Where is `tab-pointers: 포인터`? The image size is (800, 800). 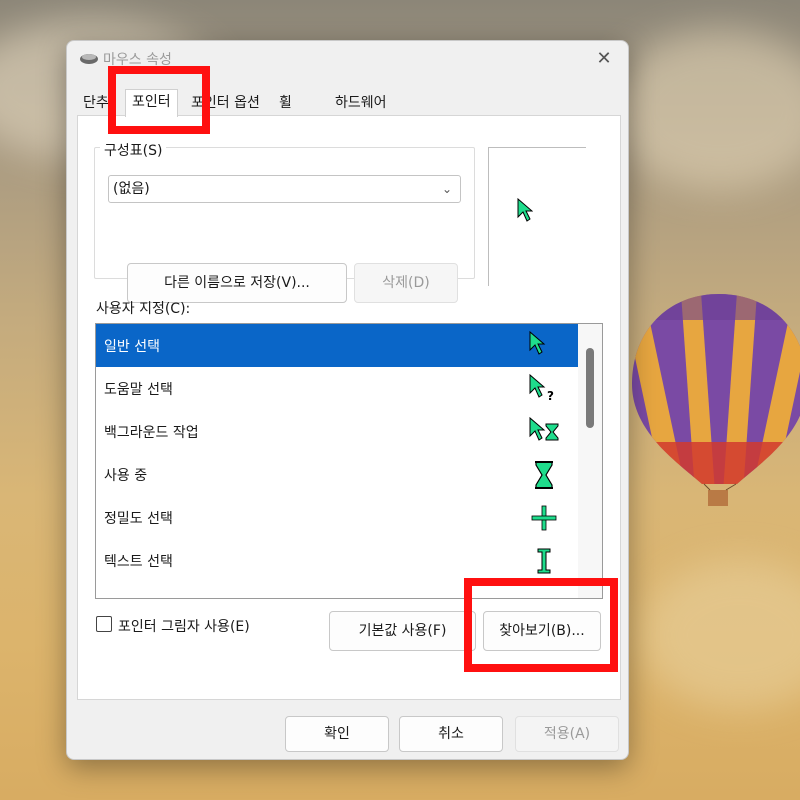
tab-pointers: 포인터 is located at coordinates (151, 103).